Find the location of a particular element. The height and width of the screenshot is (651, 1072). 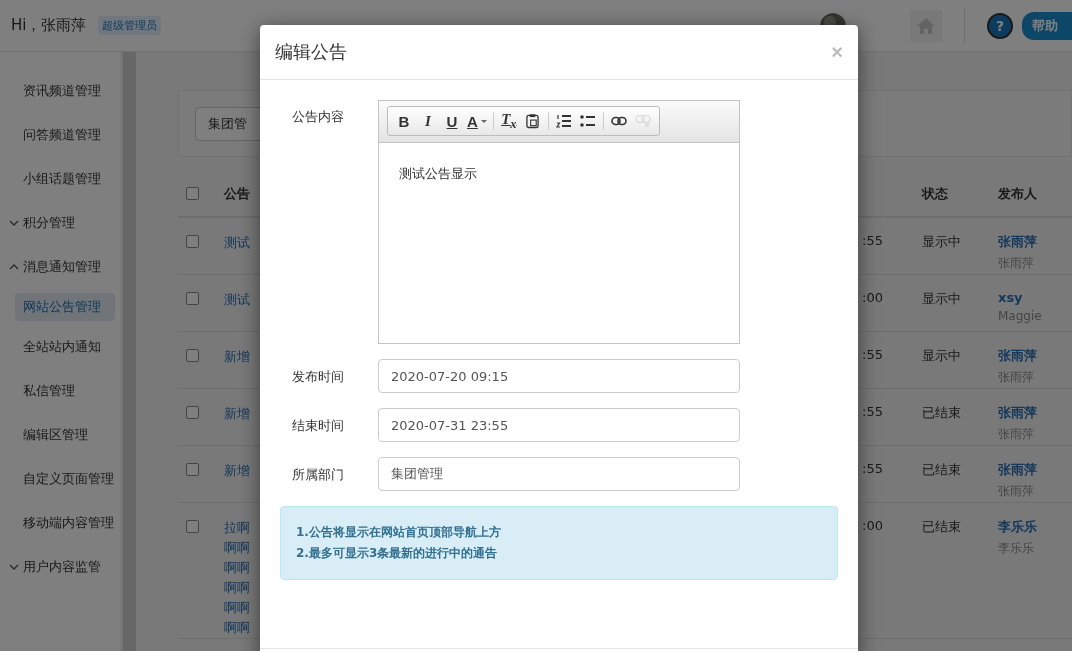

notice-text: 1.公告将显示在网站首页顶部导航上方 is located at coordinates (399, 532).